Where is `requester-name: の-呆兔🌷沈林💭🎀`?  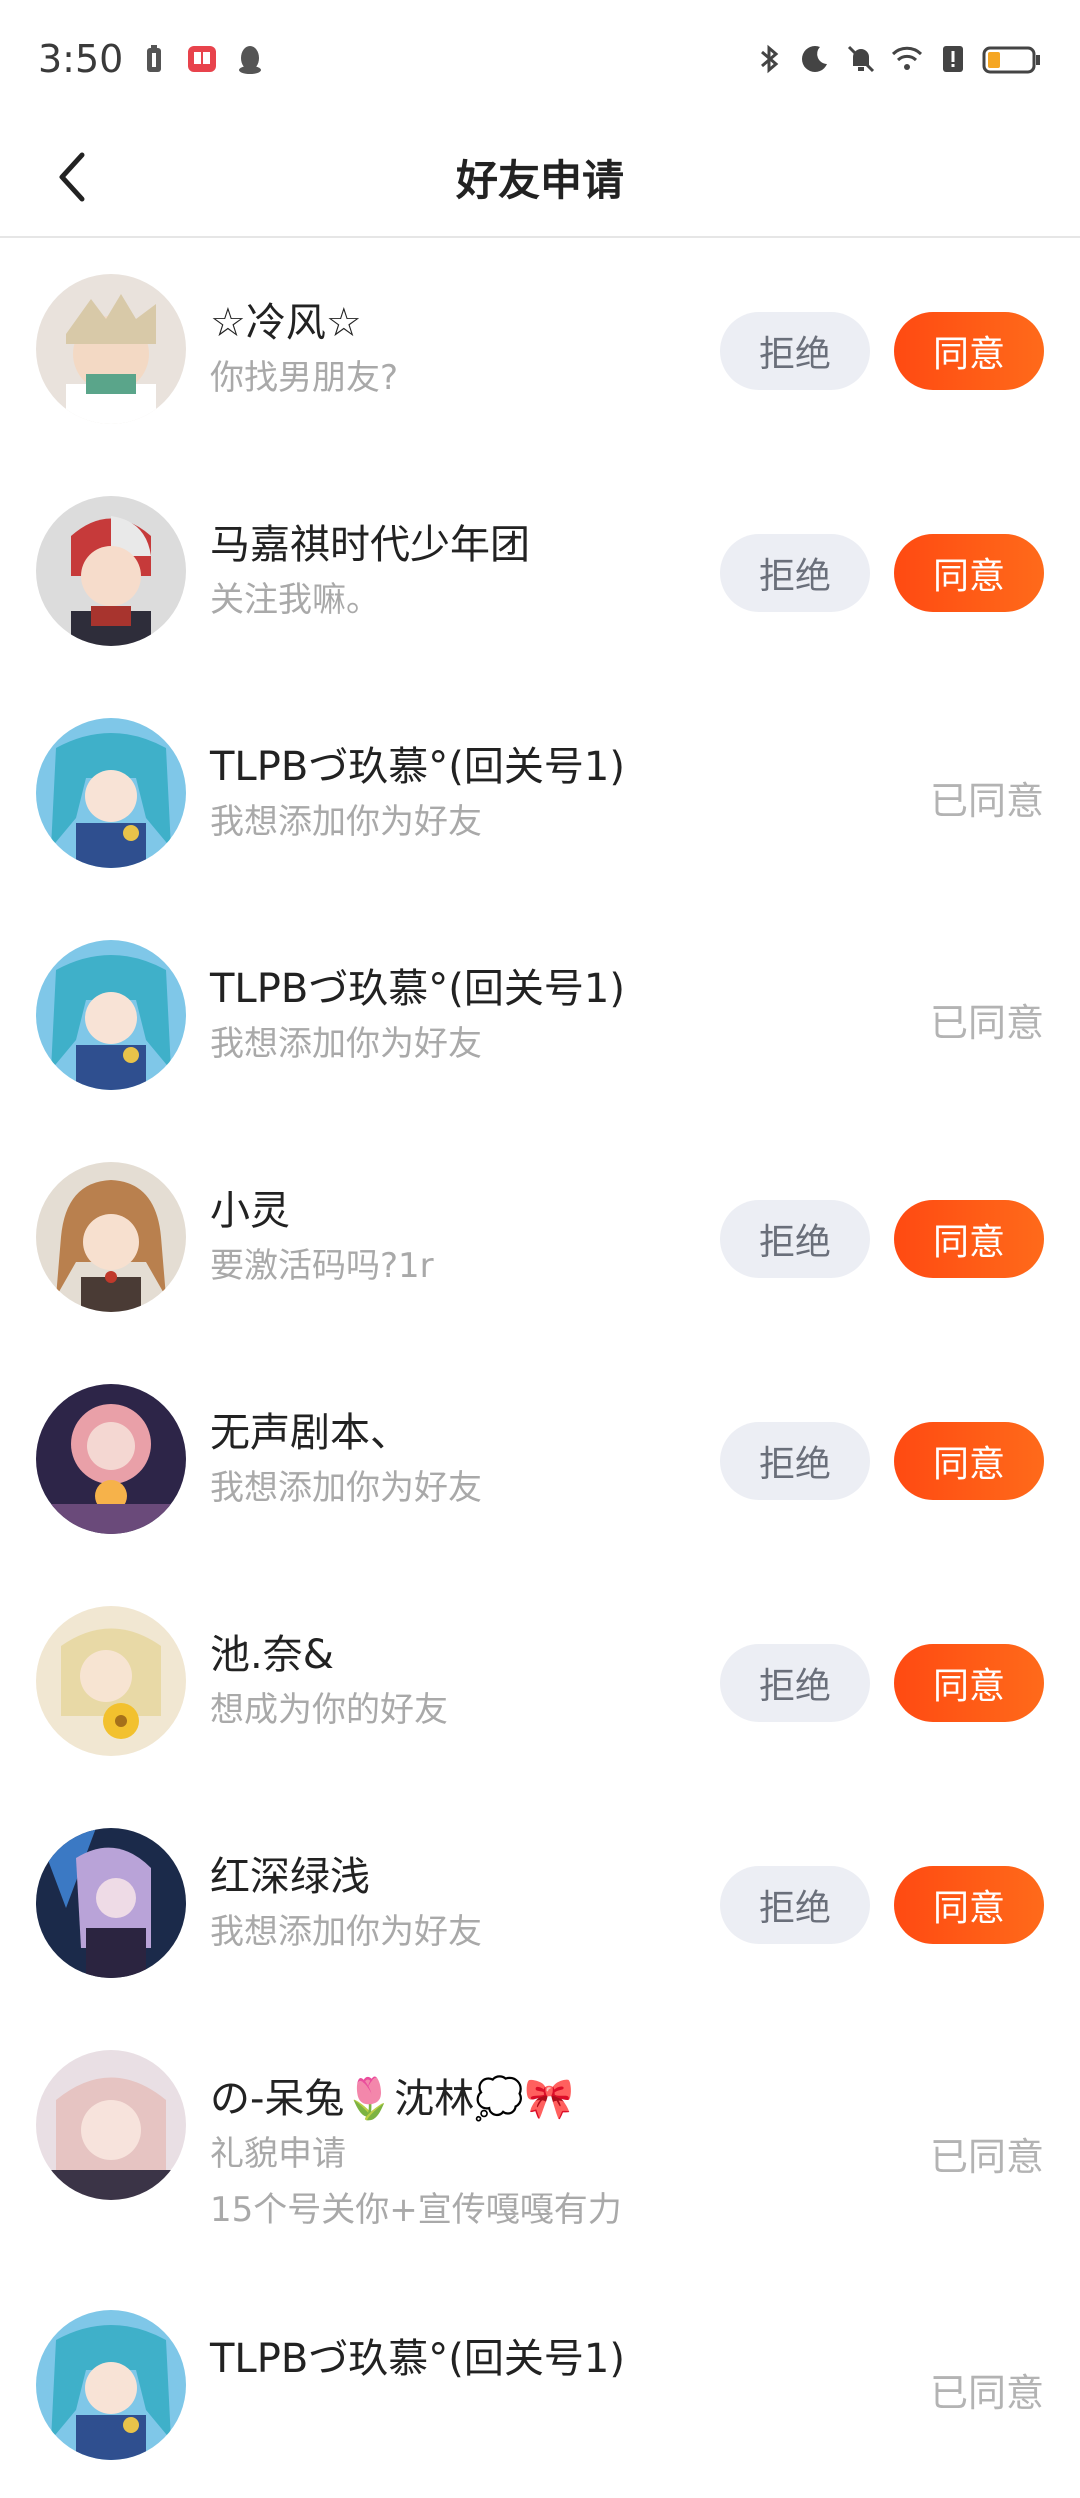
requester-name: の-呆兔🌷沈林💭🎀 is located at coordinates (392, 2099).